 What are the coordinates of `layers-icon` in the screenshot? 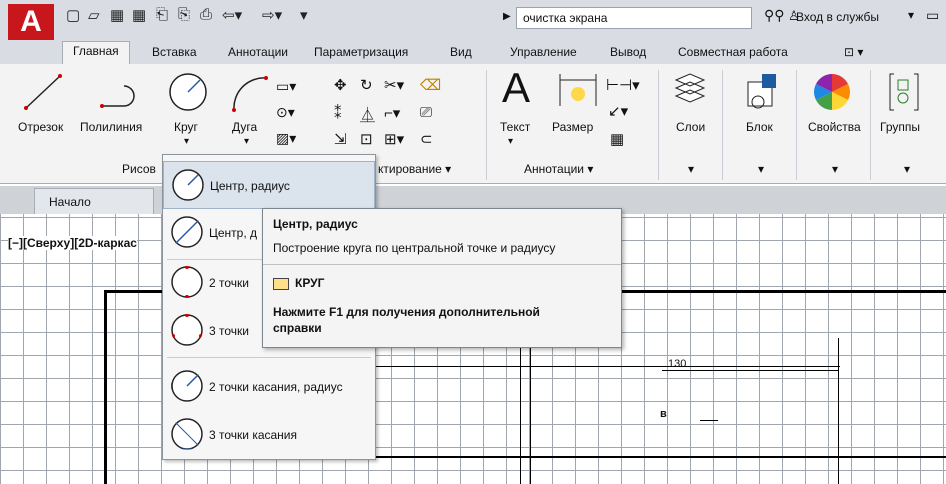 It's located at (690, 90).